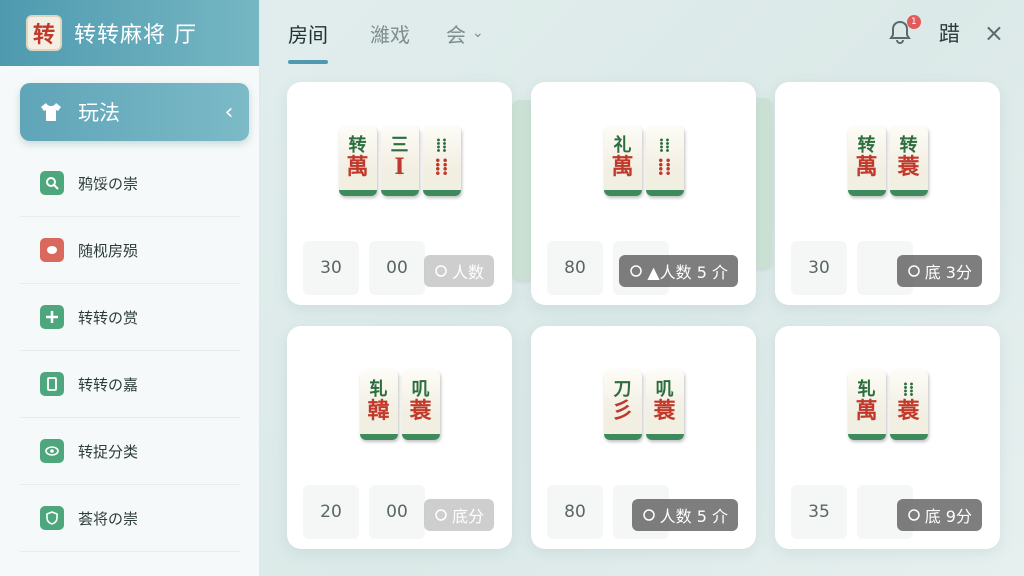 Image resolution: width=1024 pixels, height=576 pixels. What do you see at coordinates (948, 516) in the screenshot?
I see `room-info-text: 底 9分` at bounding box center [948, 516].